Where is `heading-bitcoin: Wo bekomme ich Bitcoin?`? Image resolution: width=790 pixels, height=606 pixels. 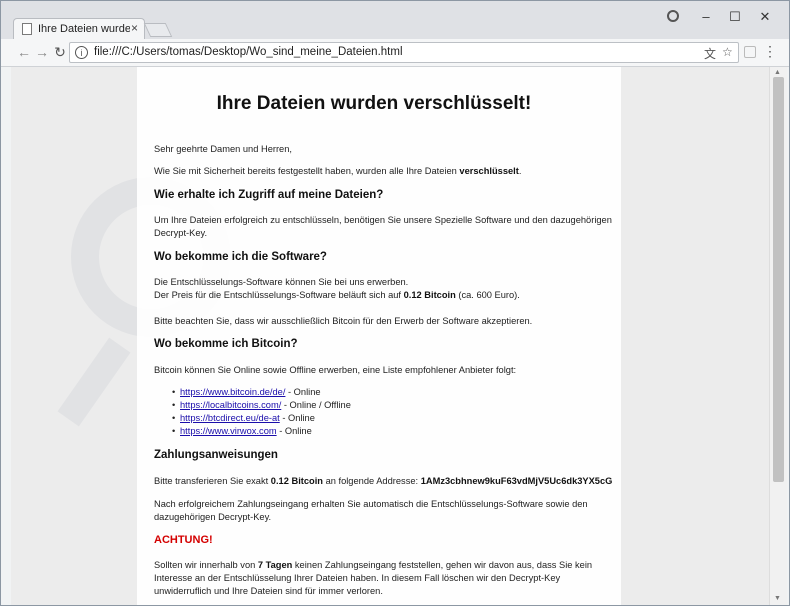
heading-bitcoin: Wo bekomme ich Bitcoin? is located at coordinates (226, 344).